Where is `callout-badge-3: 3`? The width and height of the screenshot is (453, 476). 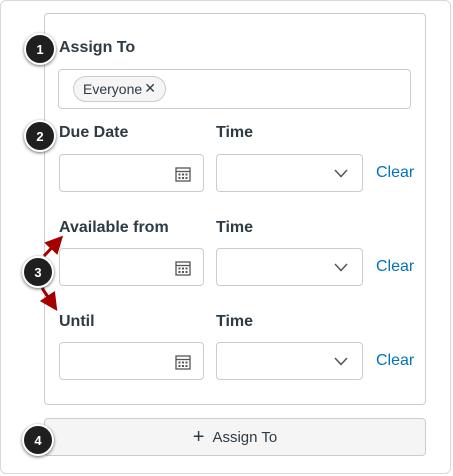 callout-badge-3: 3 is located at coordinates (38, 272).